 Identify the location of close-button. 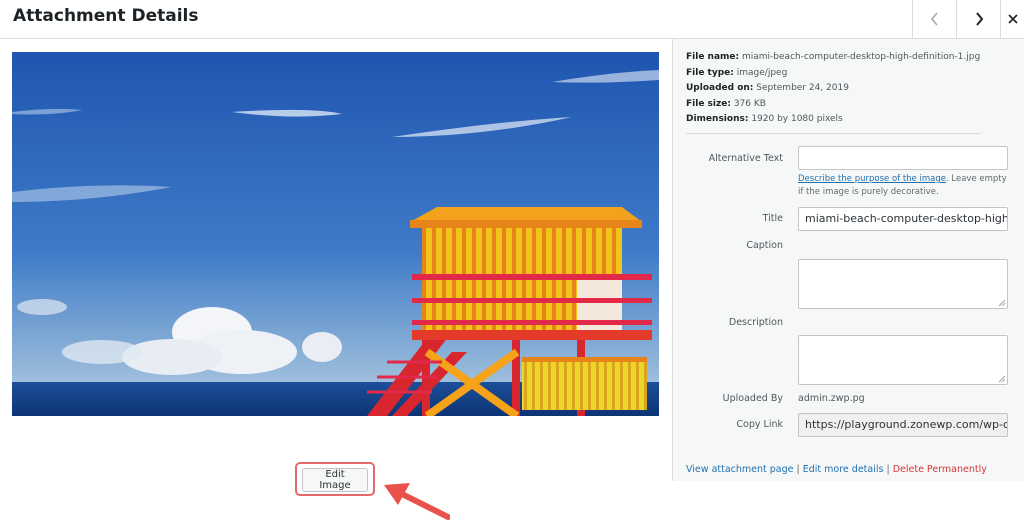
(1012, 19).